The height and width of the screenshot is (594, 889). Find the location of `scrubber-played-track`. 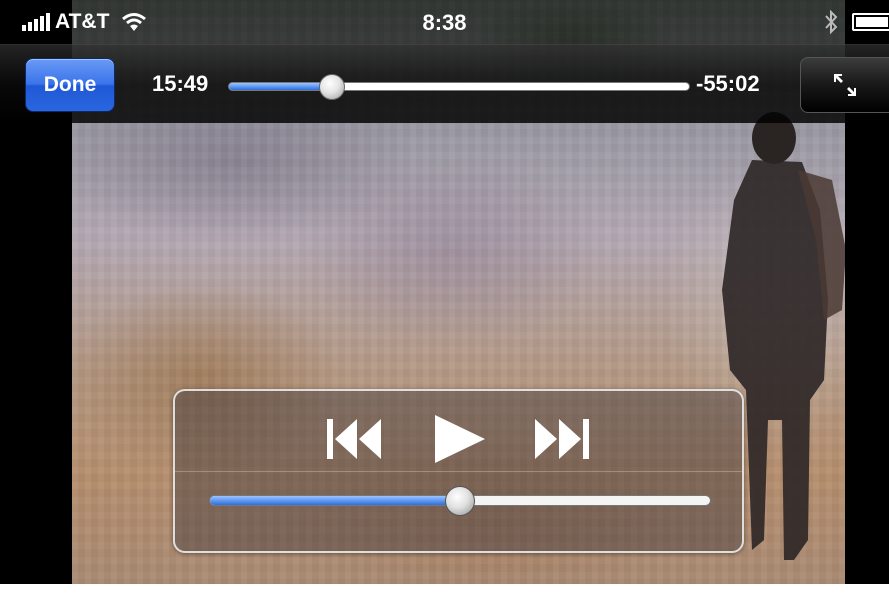

scrubber-played-track is located at coordinates (280, 86).